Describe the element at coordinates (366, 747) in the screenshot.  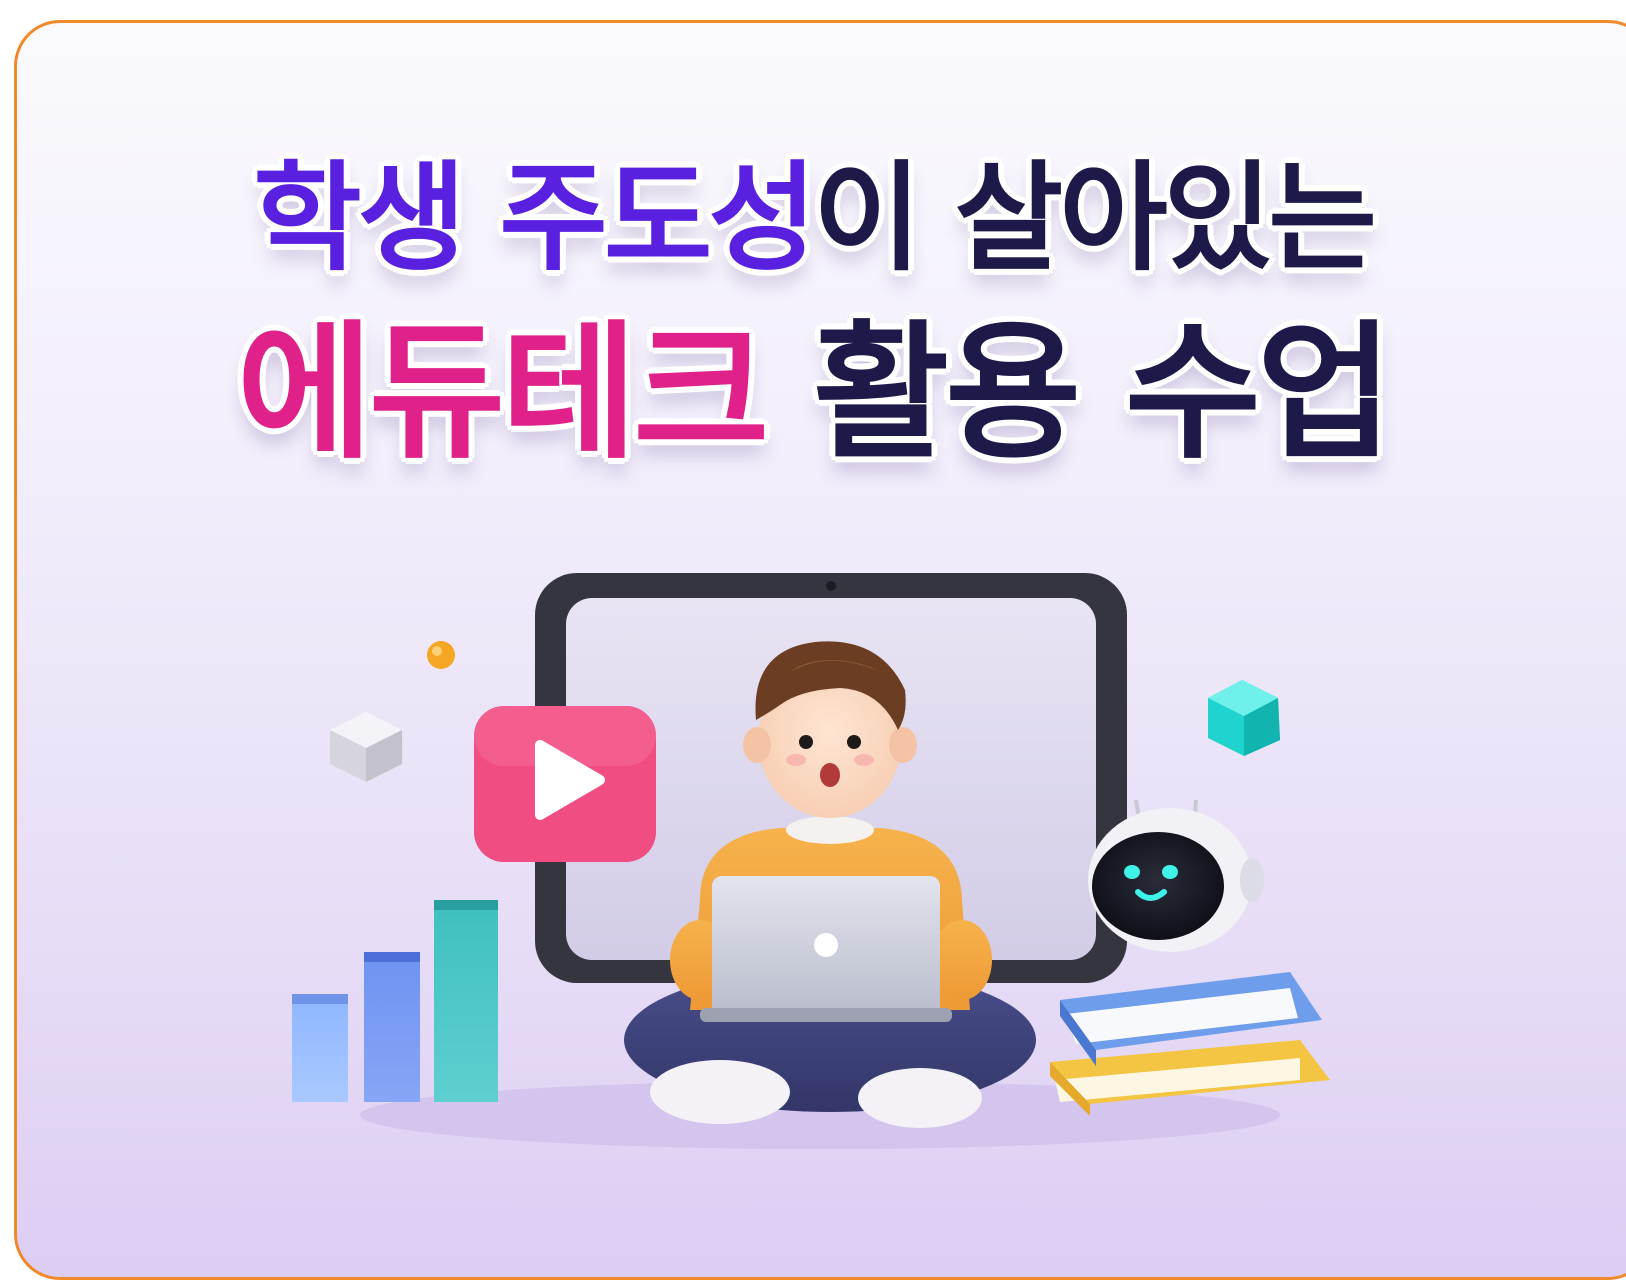
I see `cube-icon` at that location.